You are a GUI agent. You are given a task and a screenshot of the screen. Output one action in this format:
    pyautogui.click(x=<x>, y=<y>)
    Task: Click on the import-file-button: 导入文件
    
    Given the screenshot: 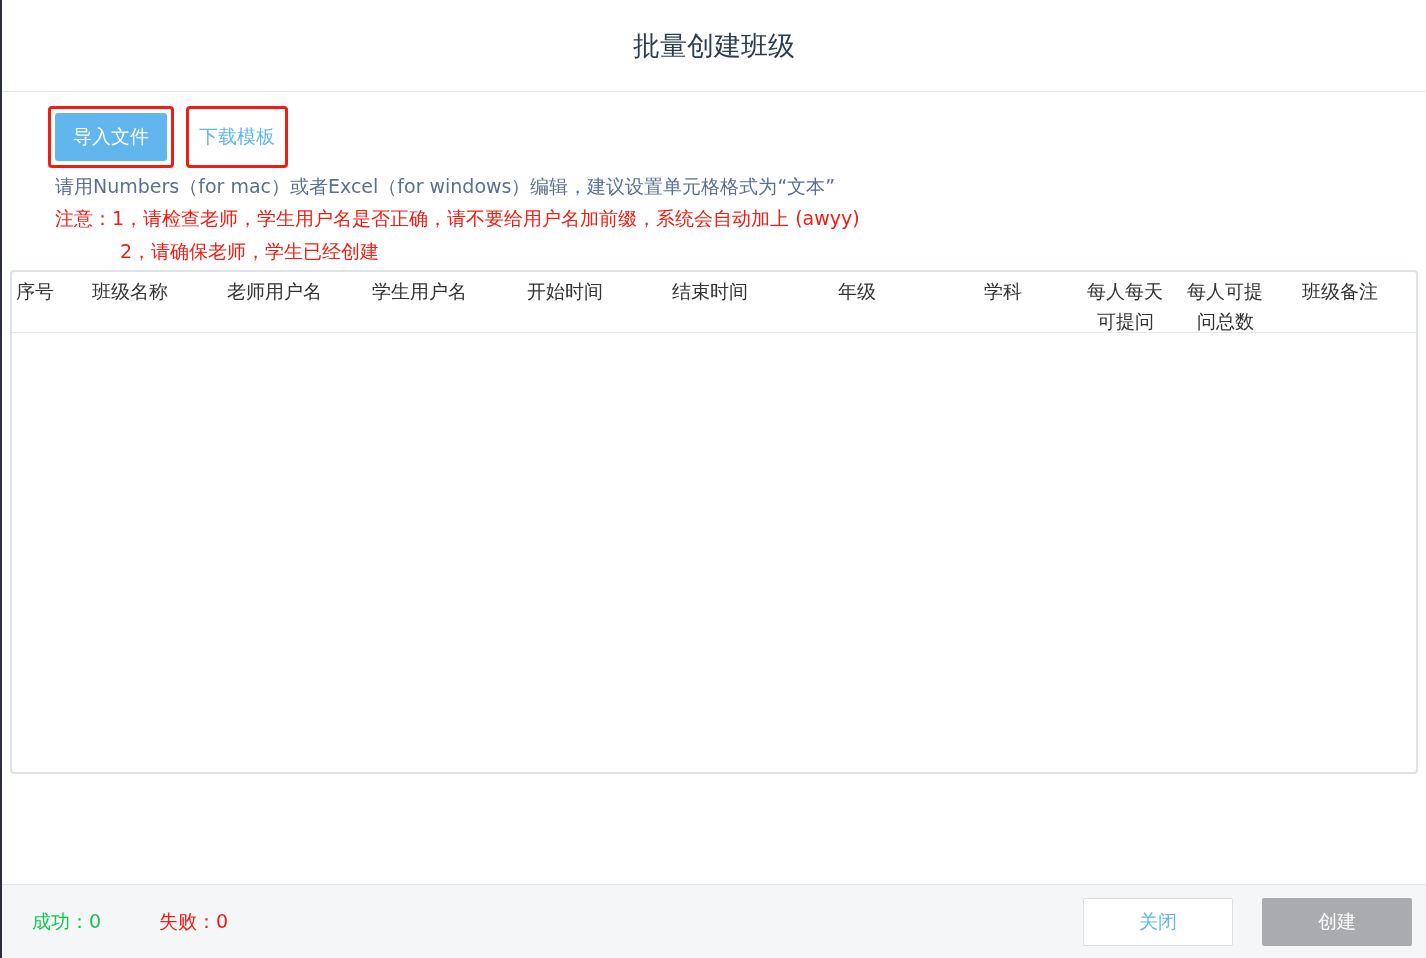 What is the action you would take?
    pyautogui.click(x=111, y=137)
    